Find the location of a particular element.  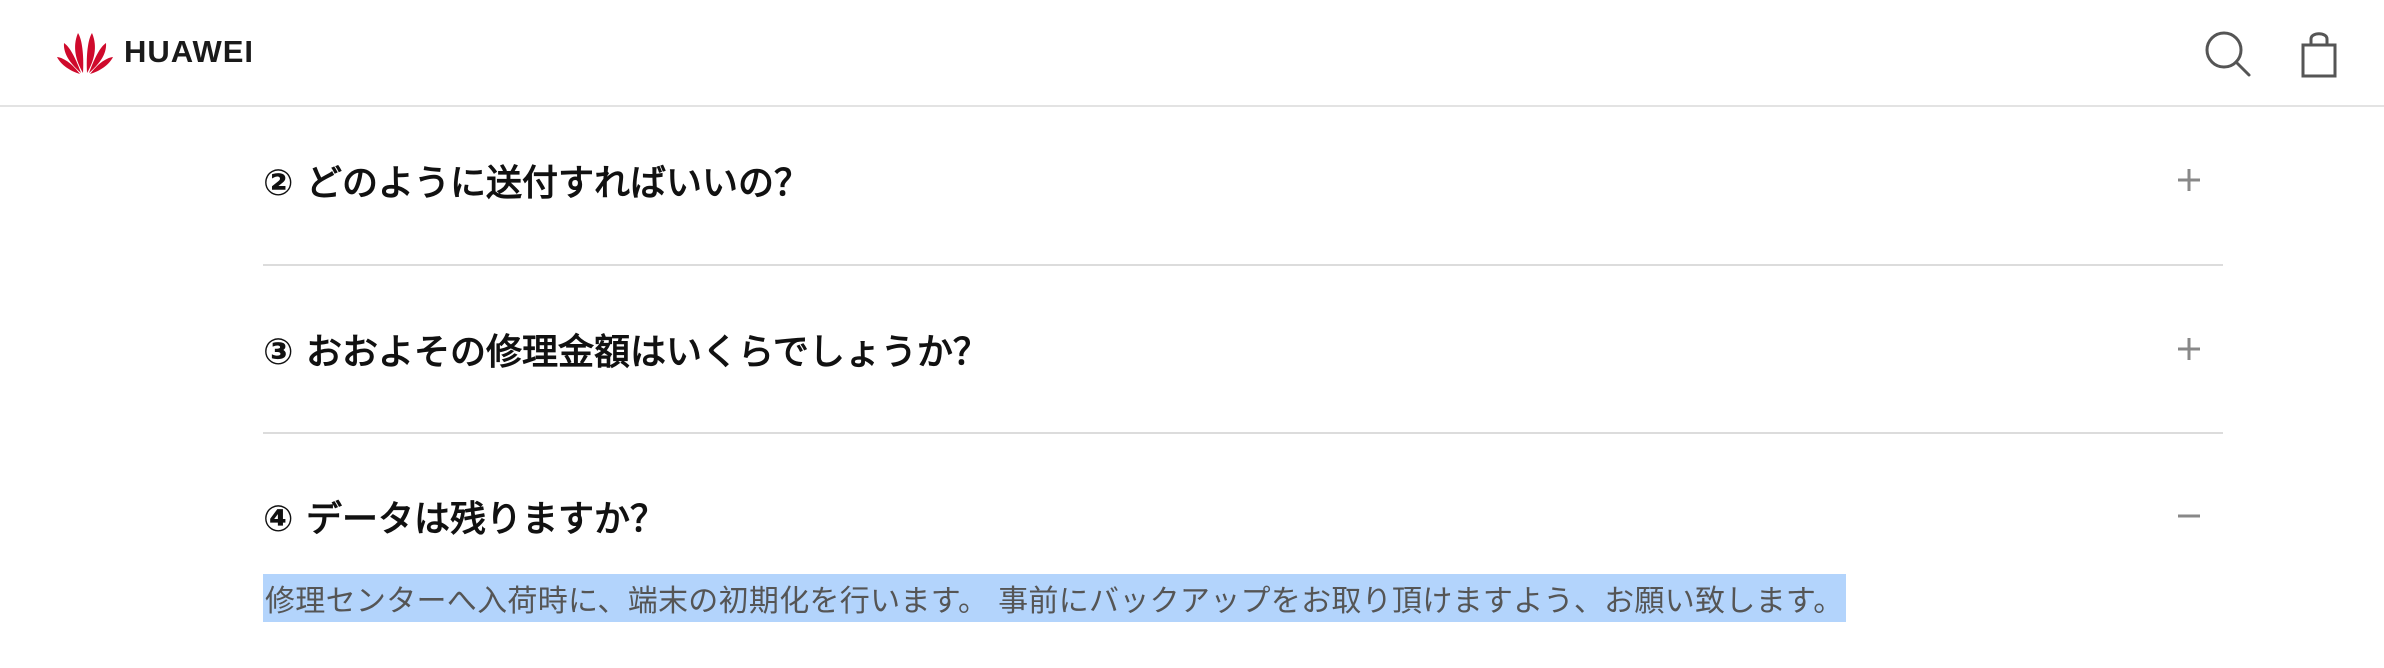

minus-icon is located at coordinates (2189, 516).